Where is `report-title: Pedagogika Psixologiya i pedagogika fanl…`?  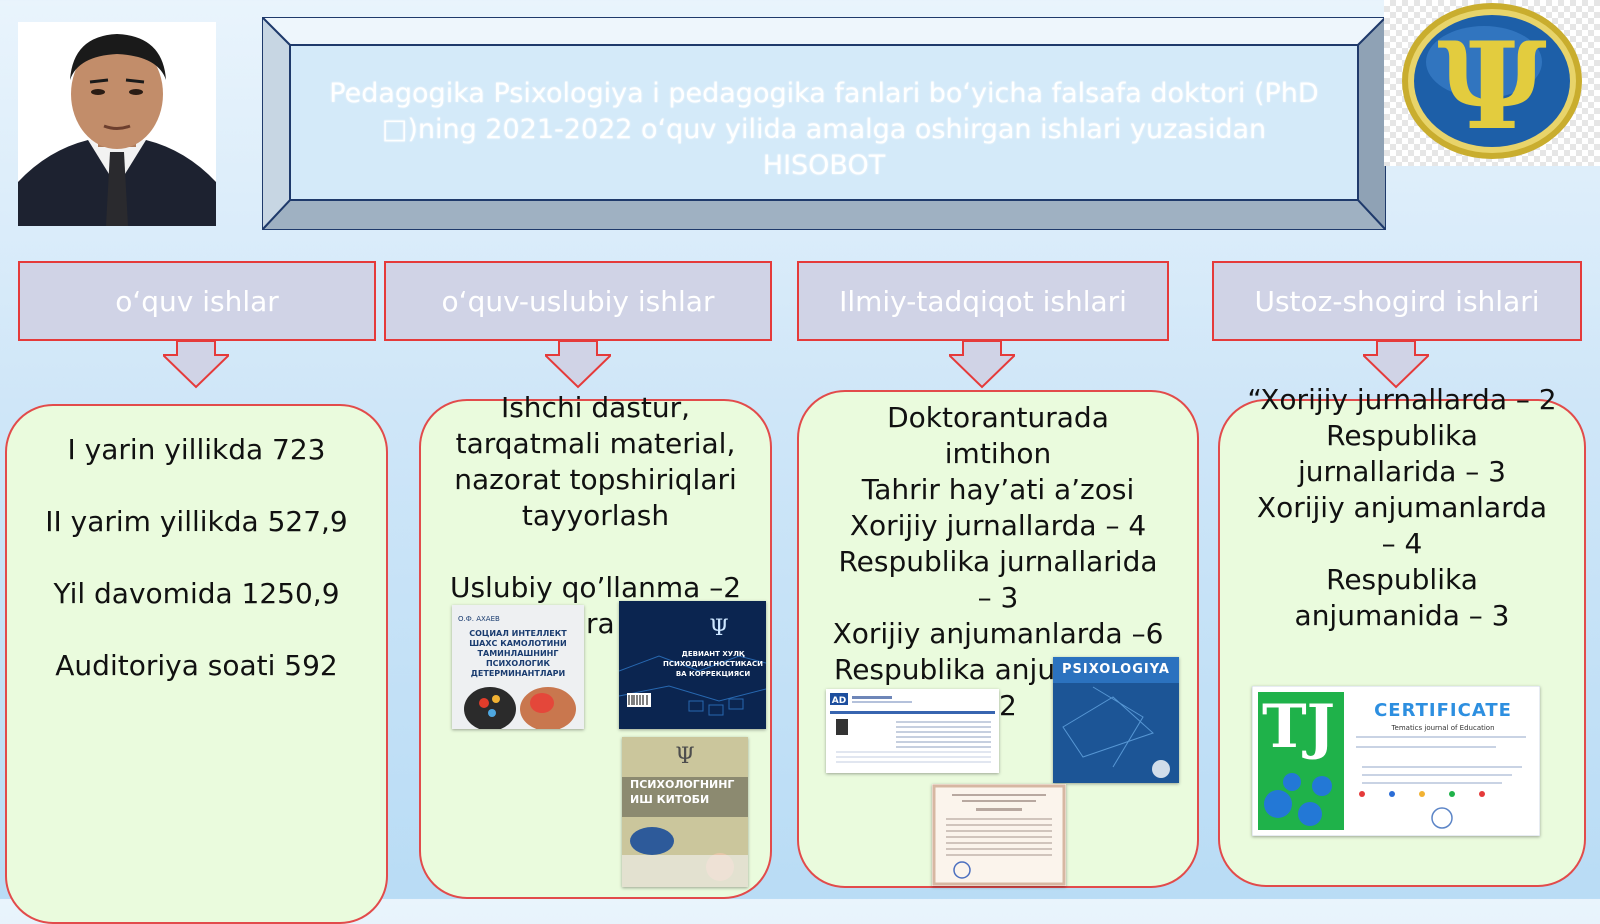
report-title: Pedagogika Psixologiya i pedagogika fanl… is located at coordinates (824, 130).